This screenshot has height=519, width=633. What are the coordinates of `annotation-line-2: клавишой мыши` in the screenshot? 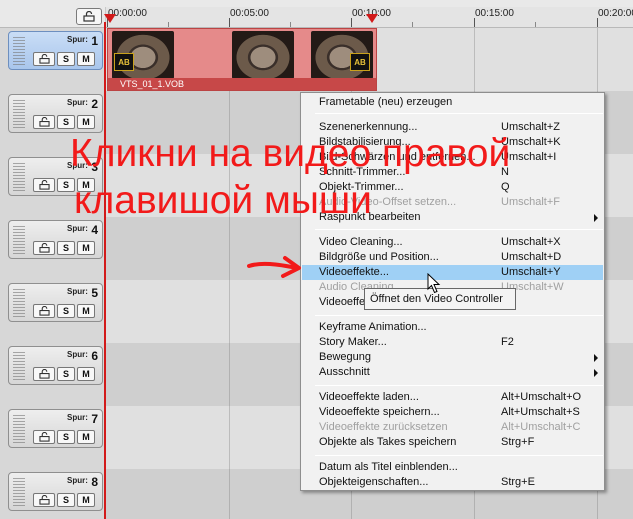 It's located at (223, 200).